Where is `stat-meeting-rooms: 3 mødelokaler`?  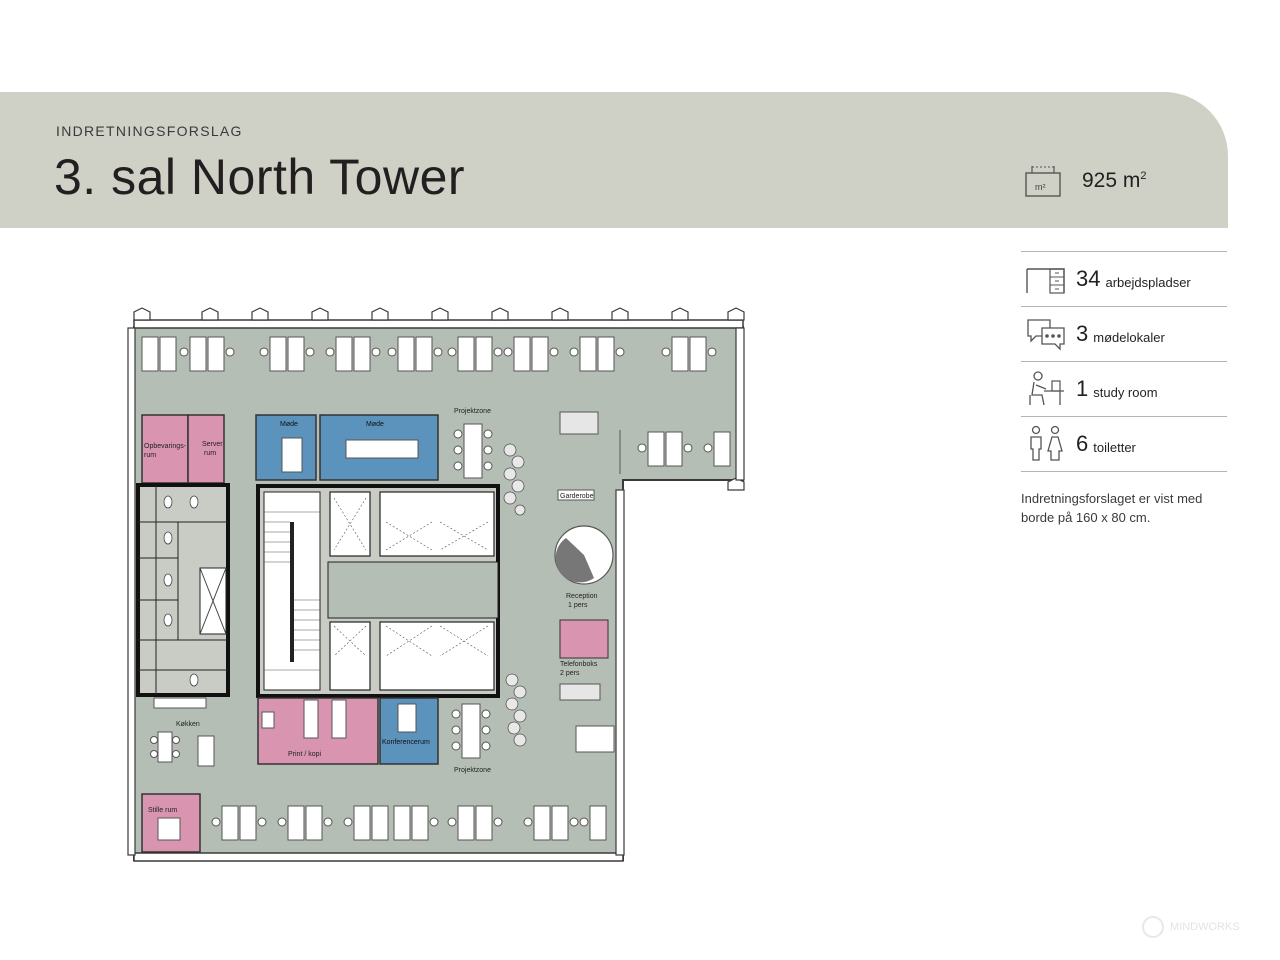
stat-meeting-rooms: 3 mødelokaler is located at coordinates (1124, 333).